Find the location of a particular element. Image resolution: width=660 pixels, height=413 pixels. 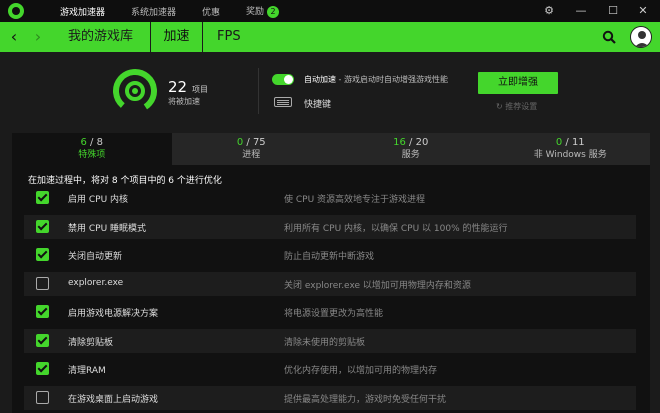

list-item: 在游戏桌面上启动游戏 提供最高处理能力，游戏时免受任何干扰 is located at coordinates (330, 397).